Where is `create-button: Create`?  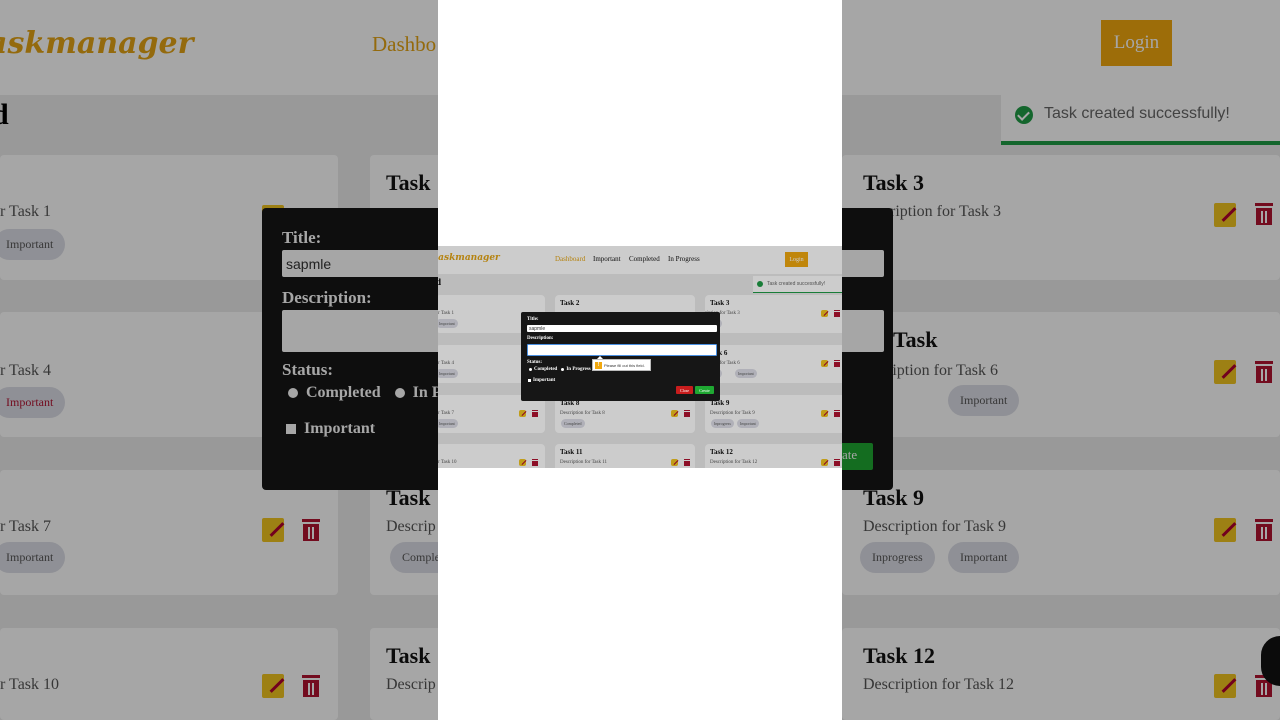 create-button: Create is located at coordinates (704, 390).